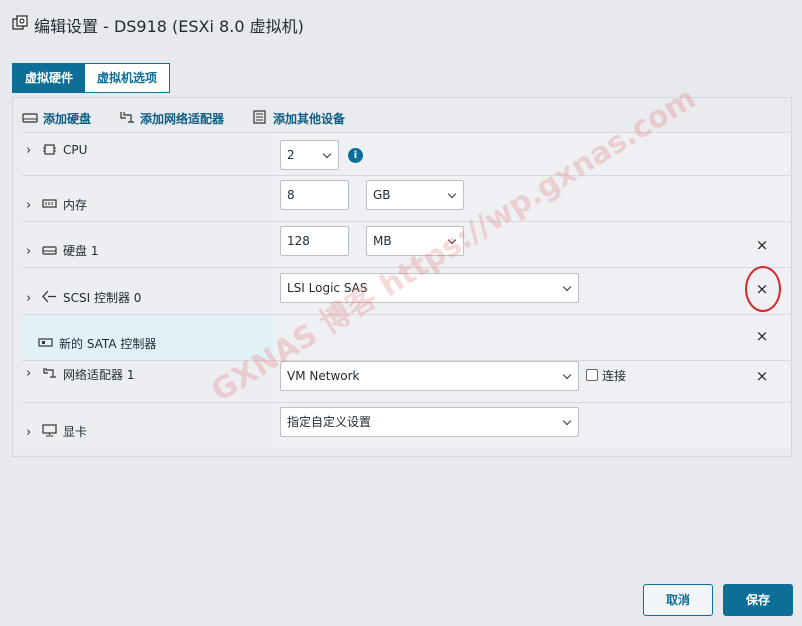 This screenshot has width=802, height=626. I want to click on network-select: VM Network, so click(429, 376).